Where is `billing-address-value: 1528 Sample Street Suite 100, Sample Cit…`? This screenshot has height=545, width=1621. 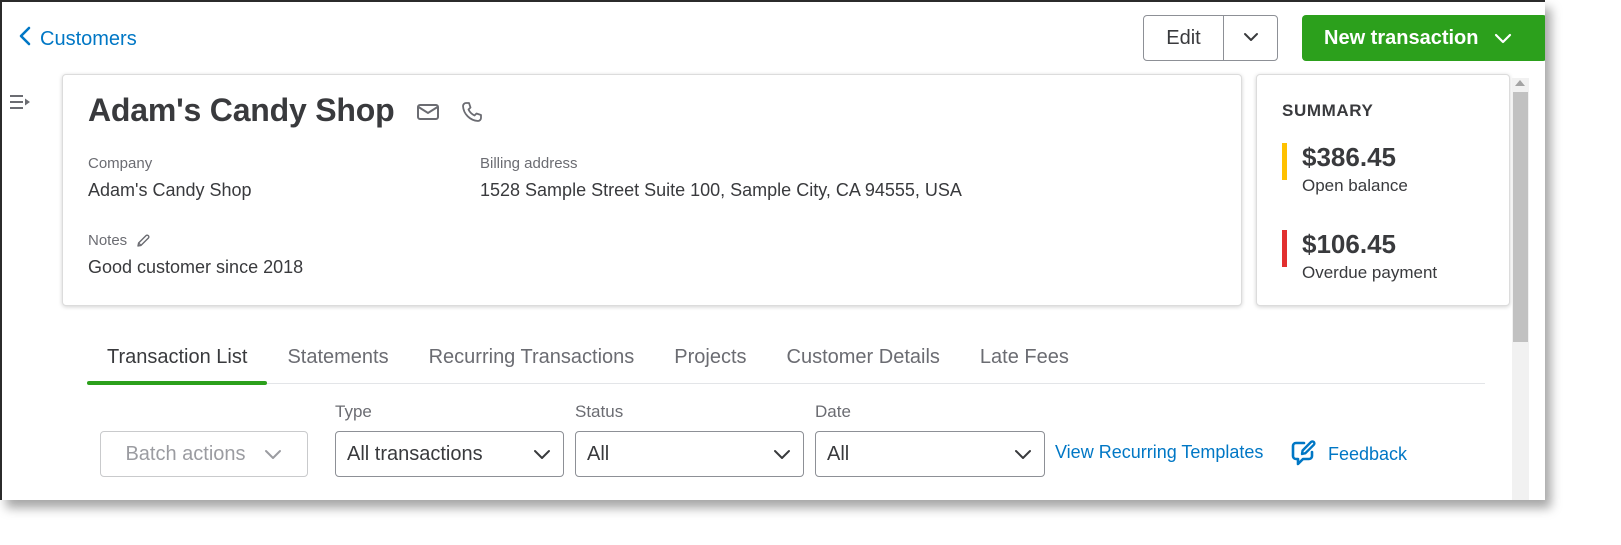
billing-address-value: 1528 Sample Street Suite 100, Sample Cit… is located at coordinates (721, 190).